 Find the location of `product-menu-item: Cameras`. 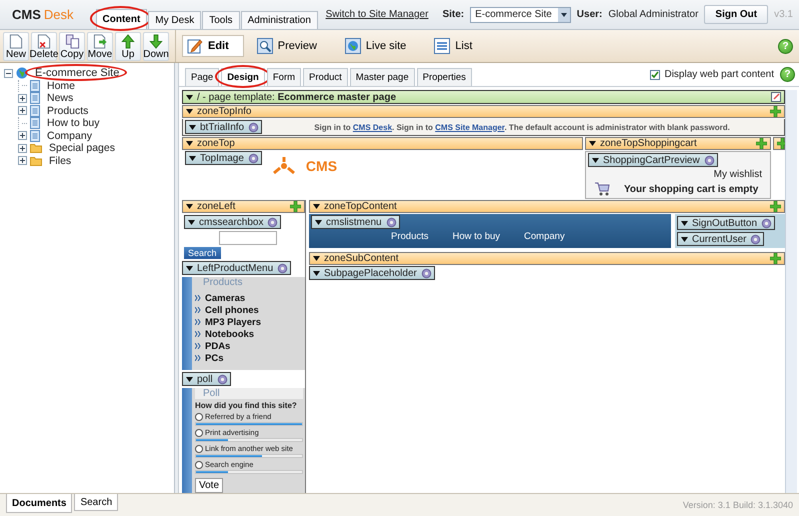

product-menu-item: Cameras is located at coordinates (249, 298).